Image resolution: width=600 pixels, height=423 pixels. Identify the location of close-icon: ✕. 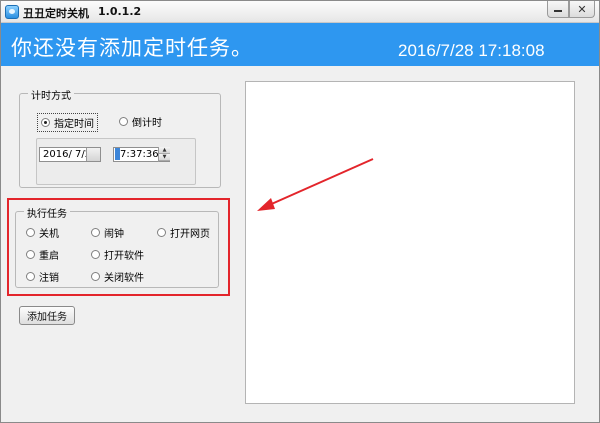
(582, 9).